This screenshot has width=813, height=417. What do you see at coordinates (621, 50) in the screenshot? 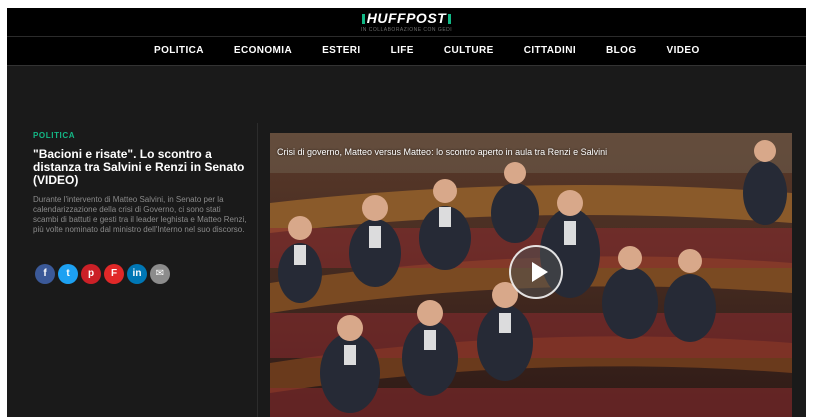
I see `nav-item-blog: BLOG` at bounding box center [621, 50].